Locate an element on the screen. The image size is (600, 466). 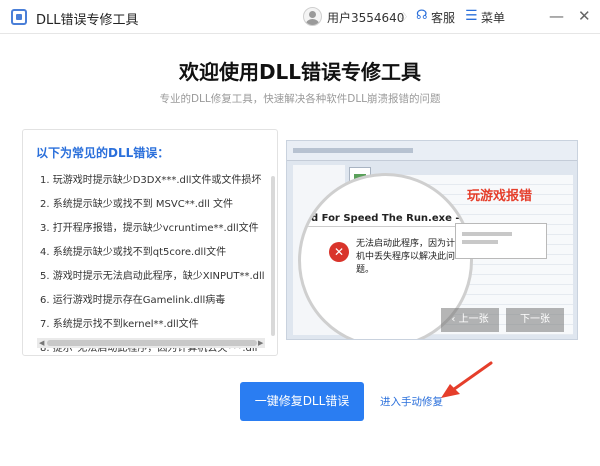
illustration-toolbar is located at coordinates (432, 151).